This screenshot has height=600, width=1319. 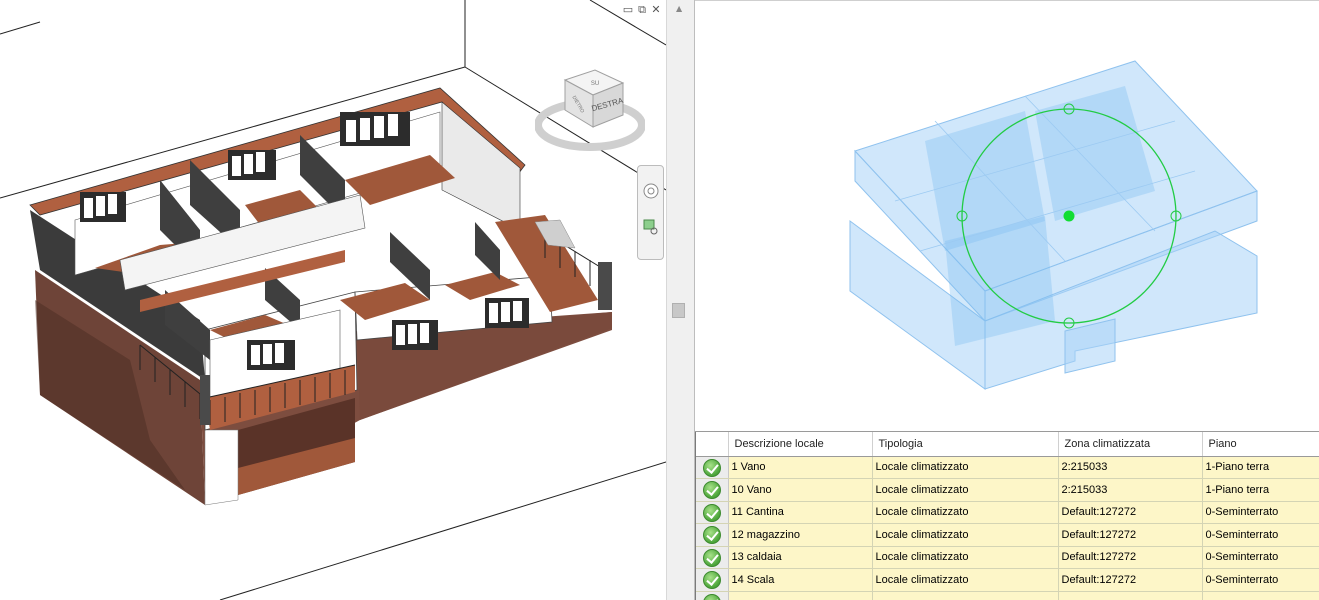 I want to click on viewport-window-controls: ▭ ⧉ ✕, so click(x=642, y=10).